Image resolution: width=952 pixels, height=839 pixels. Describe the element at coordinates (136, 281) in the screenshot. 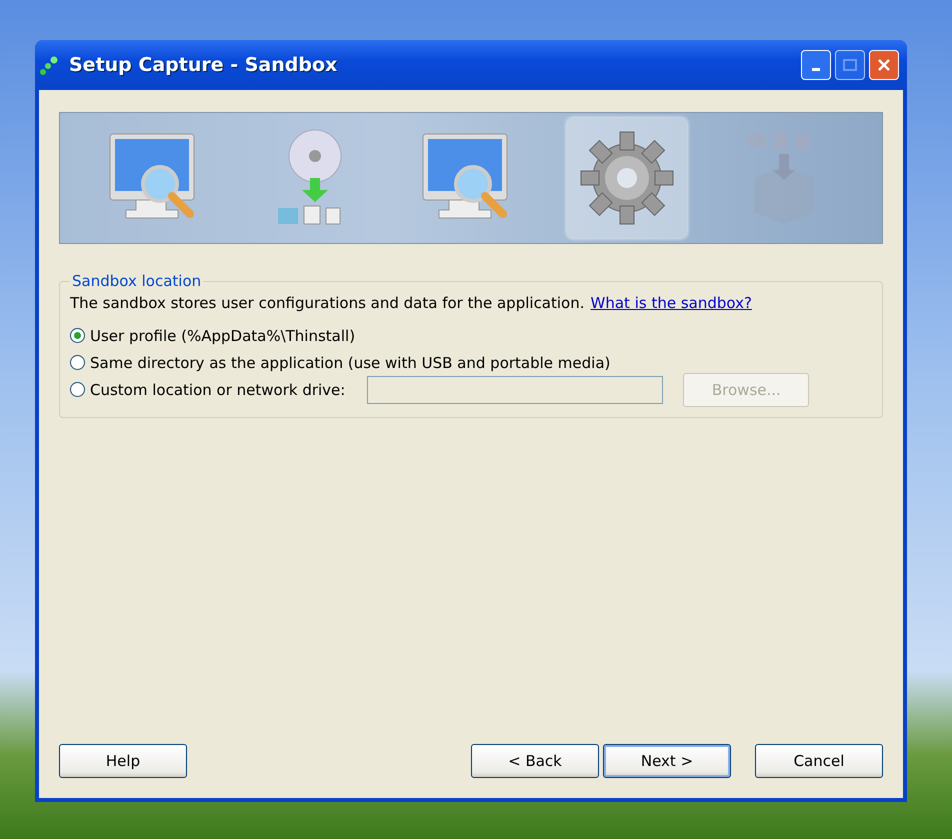

I see `group-title: Sandbox location` at that location.